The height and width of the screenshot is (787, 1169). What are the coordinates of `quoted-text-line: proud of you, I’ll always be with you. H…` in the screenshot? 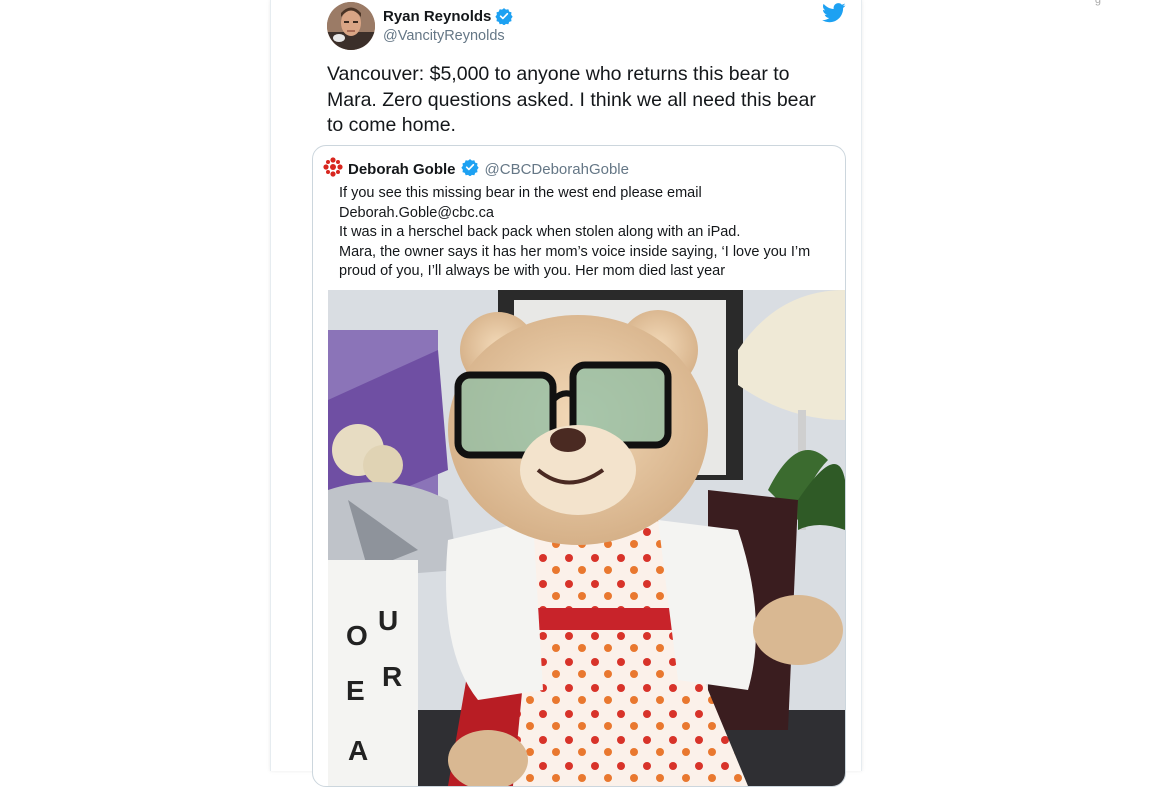 It's located at (532, 271).